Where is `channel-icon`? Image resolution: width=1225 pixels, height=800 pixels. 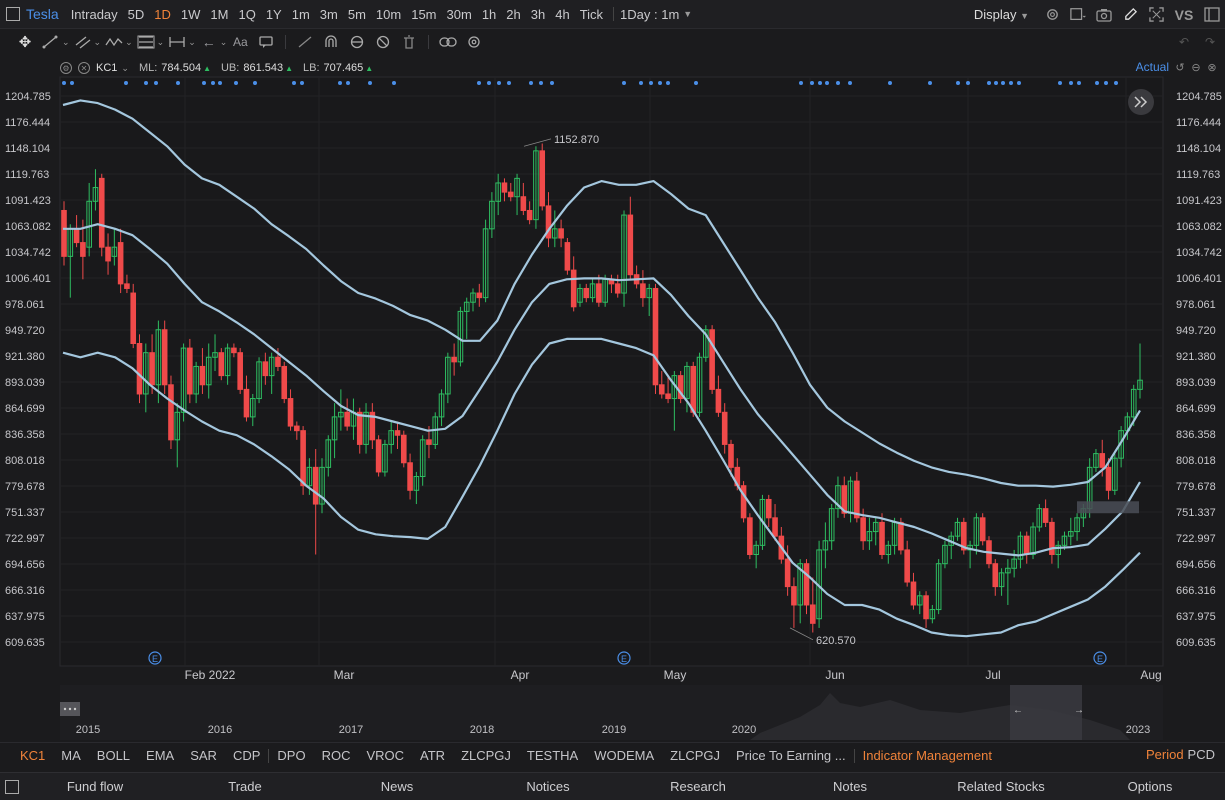
channel-icon is located at coordinates (83, 42).